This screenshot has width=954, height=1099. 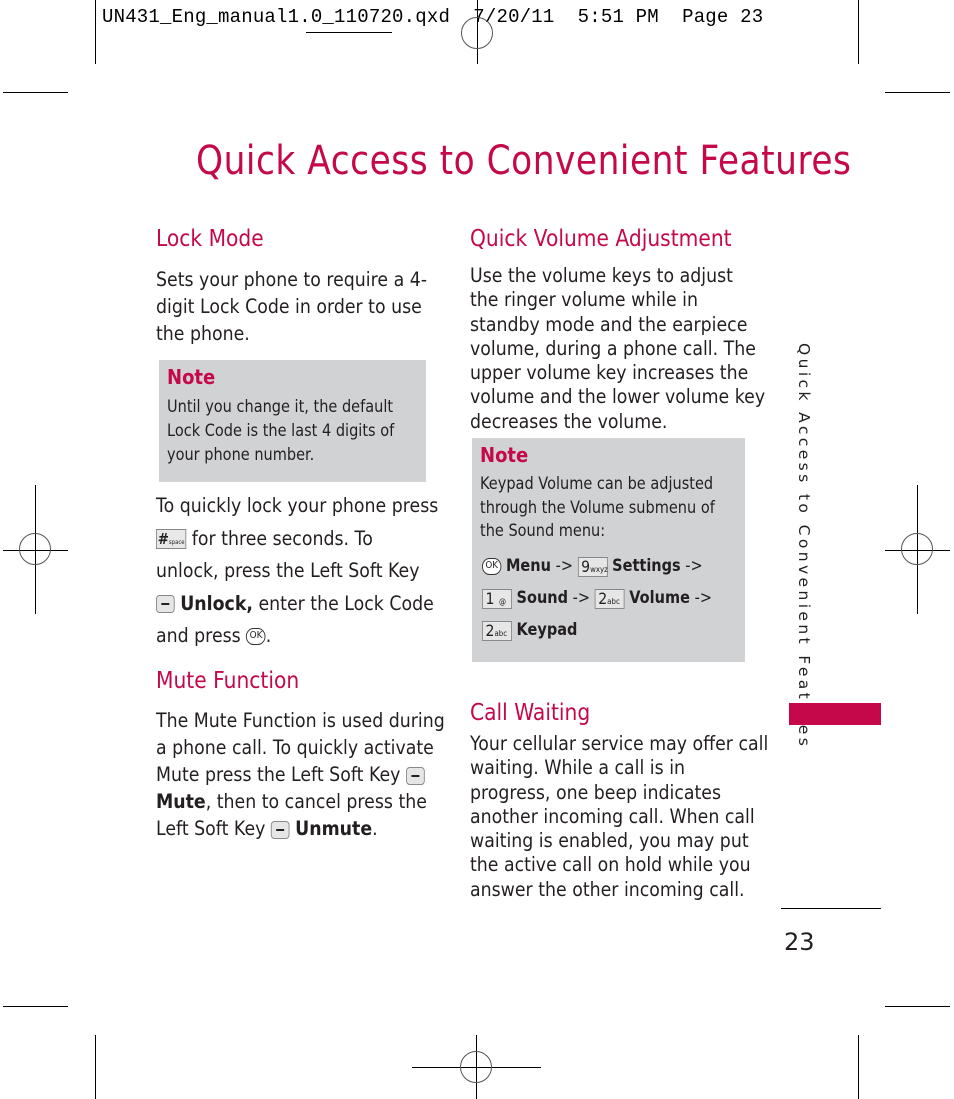 What do you see at coordinates (609, 841) in the screenshot?
I see `text-line: waiting is enabled, you may put` at bounding box center [609, 841].